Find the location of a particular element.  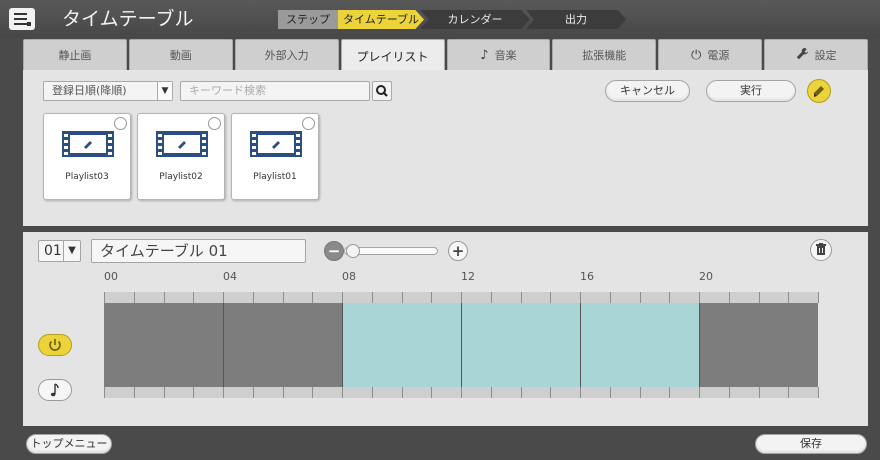

timeline-bottom-ruler is located at coordinates (461, 392).